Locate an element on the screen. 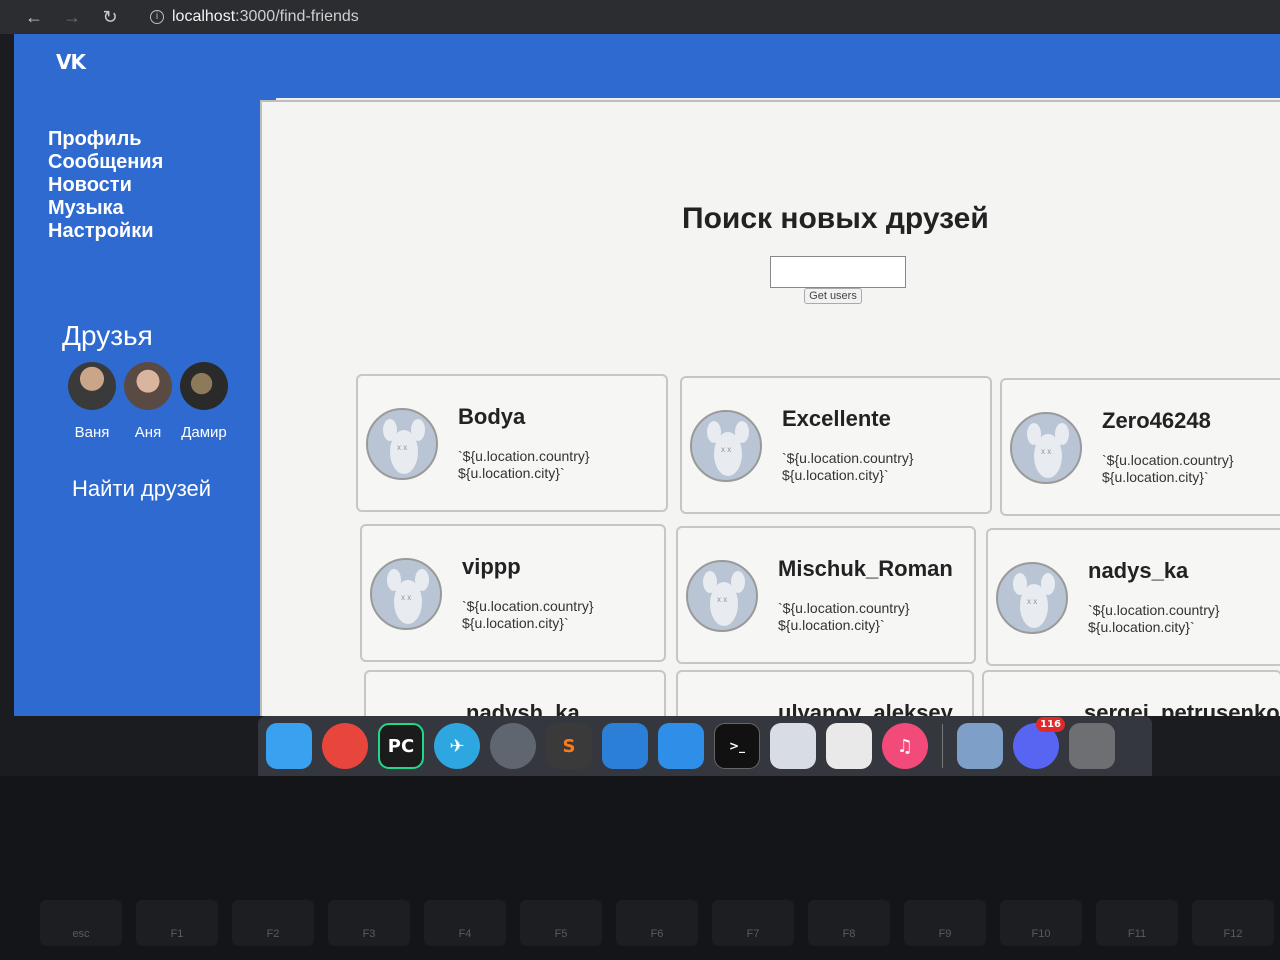 Image resolution: width=1280 pixels, height=960 pixels. sidebar-item-settings: Настройки is located at coordinates (105, 231).